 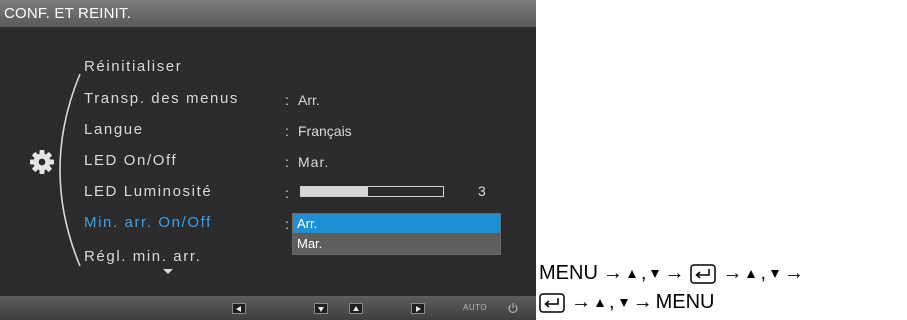 What do you see at coordinates (239, 308) in the screenshot?
I see `left-key-icon` at bounding box center [239, 308].